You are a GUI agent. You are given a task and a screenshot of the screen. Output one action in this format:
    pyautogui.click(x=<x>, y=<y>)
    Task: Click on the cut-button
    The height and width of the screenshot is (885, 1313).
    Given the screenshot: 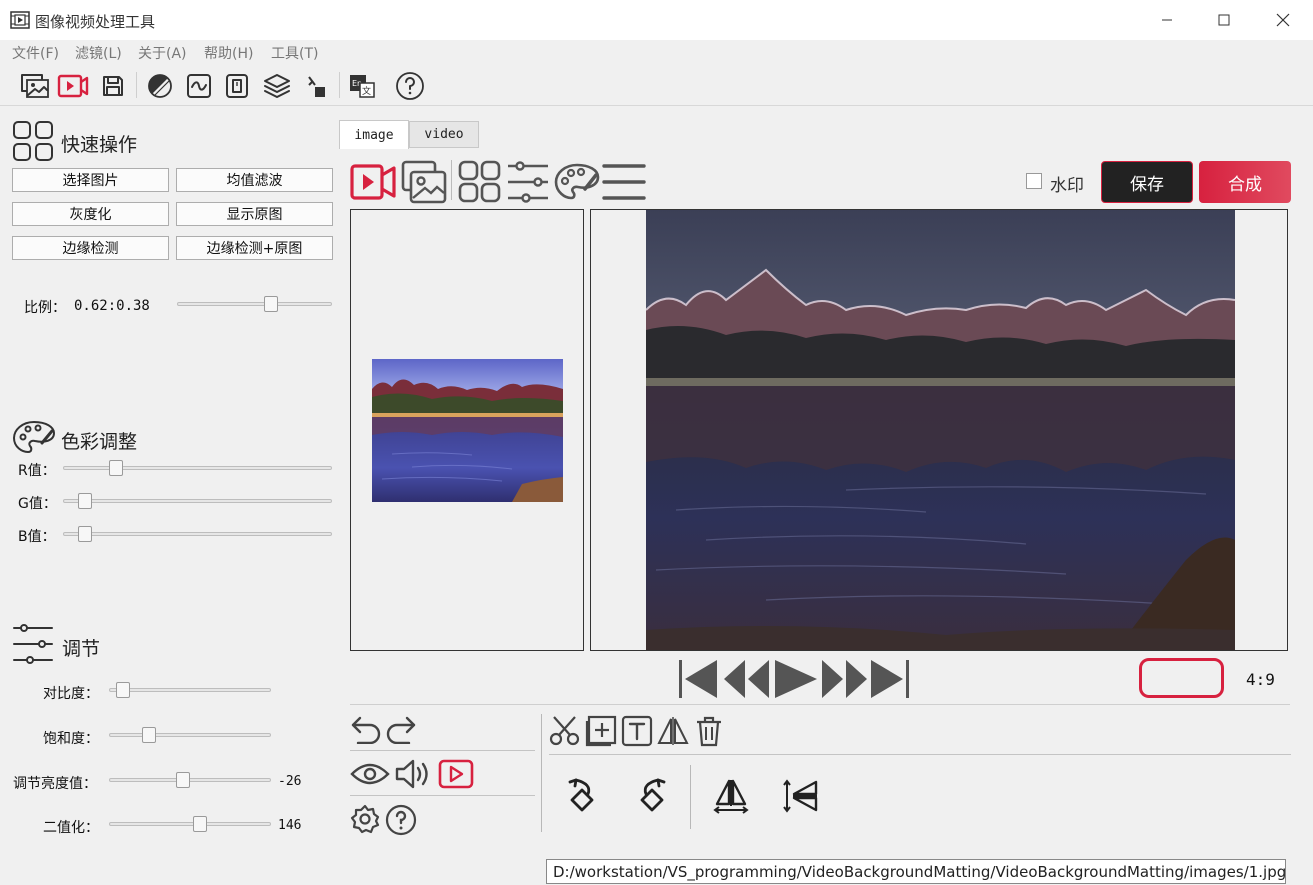 What is the action you would take?
    pyautogui.click(x=565, y=731)
    